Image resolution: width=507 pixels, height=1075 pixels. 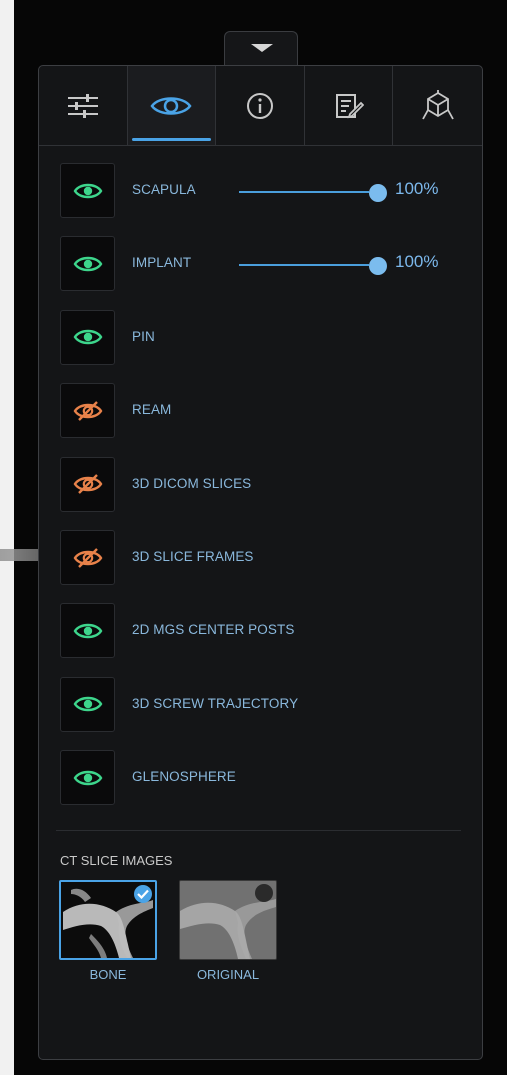 What do you see at coordinates (164, 189) in the screenshot?
I see `layer-label: SCAPULA` at bounding box center [164, 189].